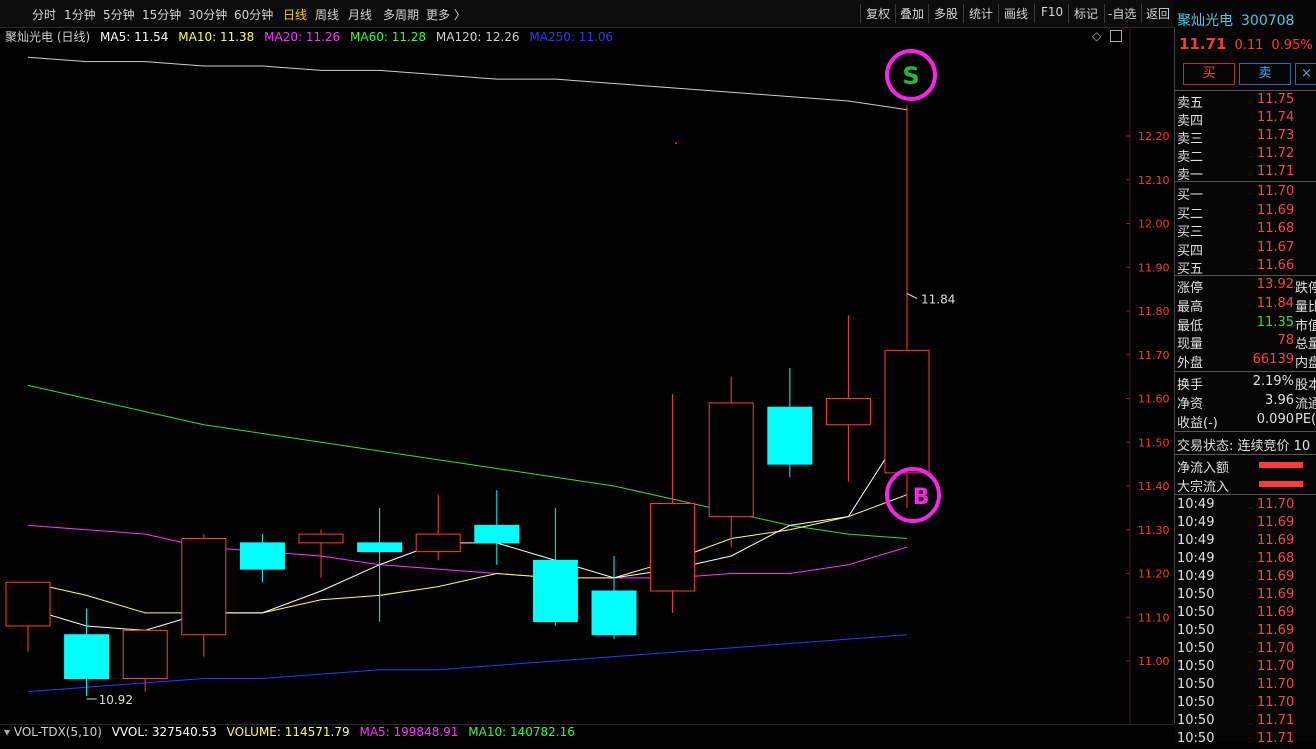  I want to click on tab-1min: 1分钟, so click(80, 14).